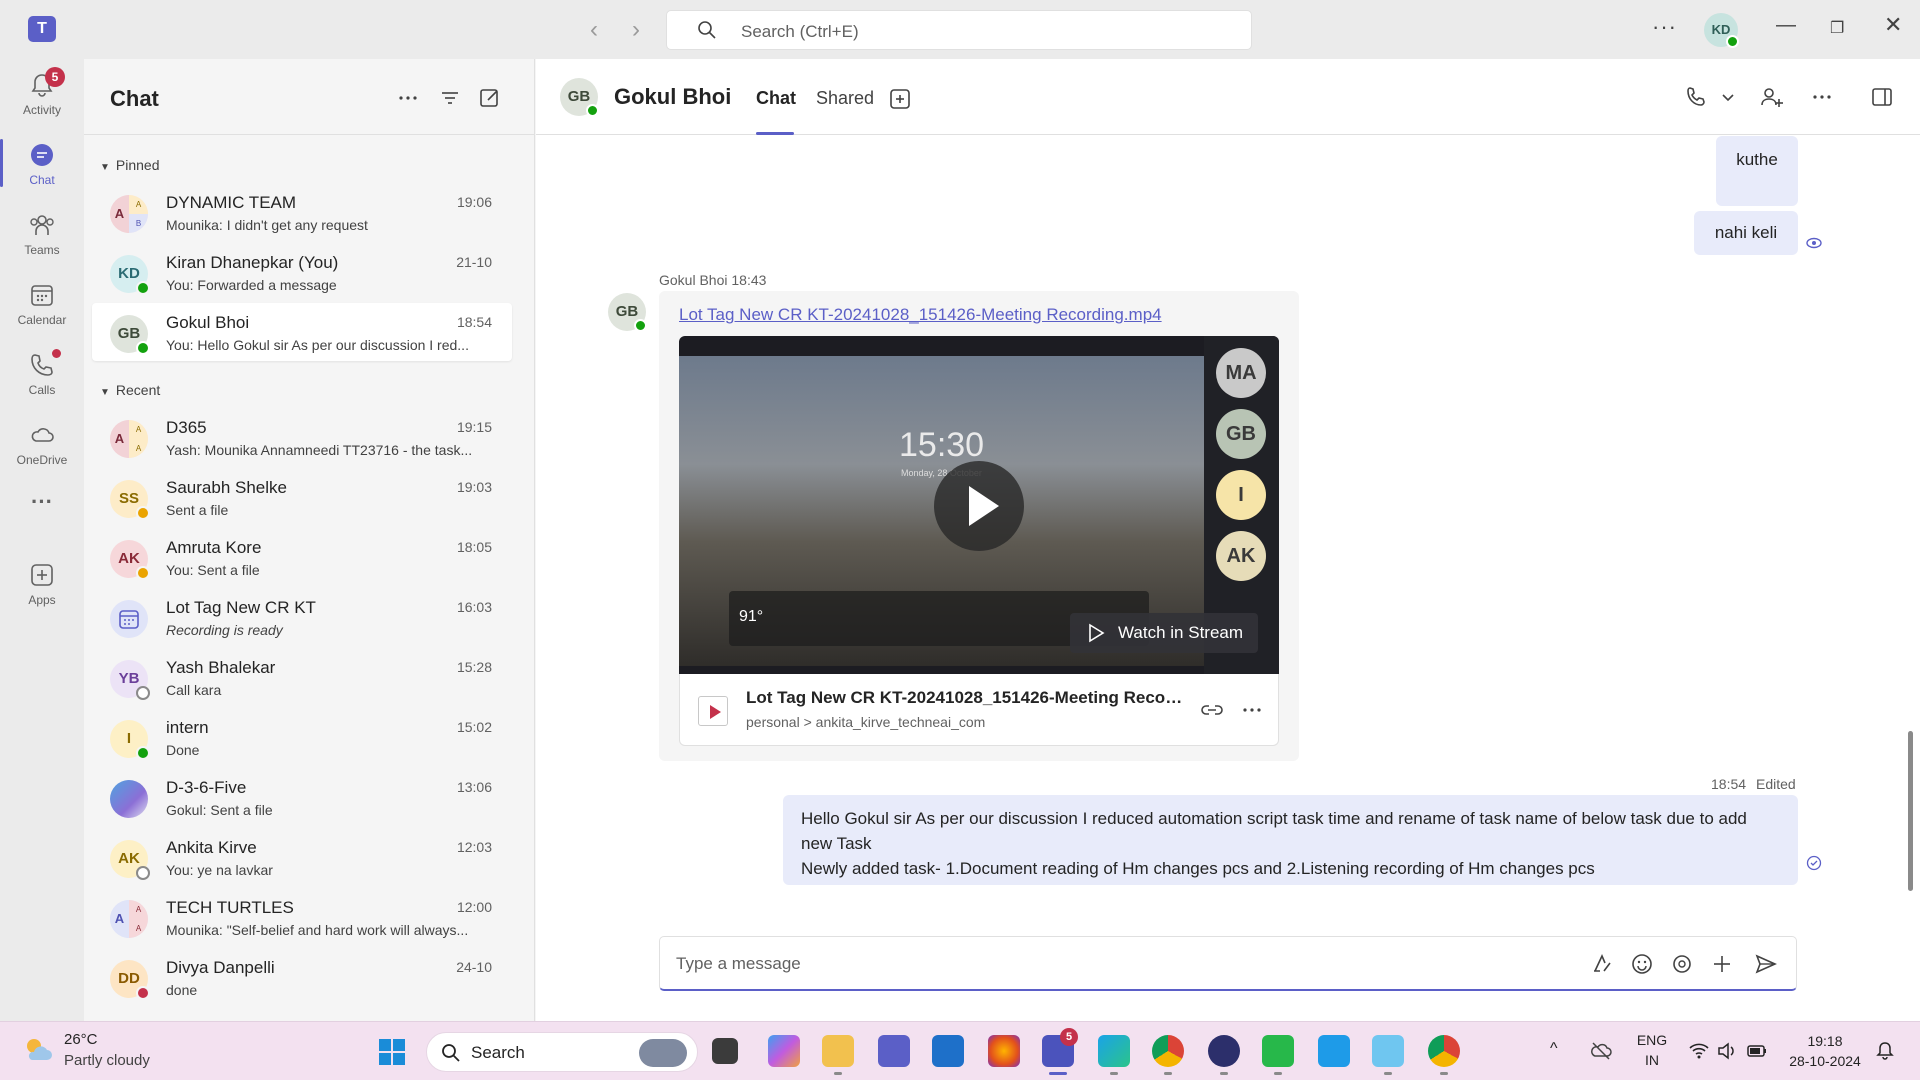 The width and height of the screenshot is (1920, 1080). I want to click on notepad-icon, so click(1388, 1051).